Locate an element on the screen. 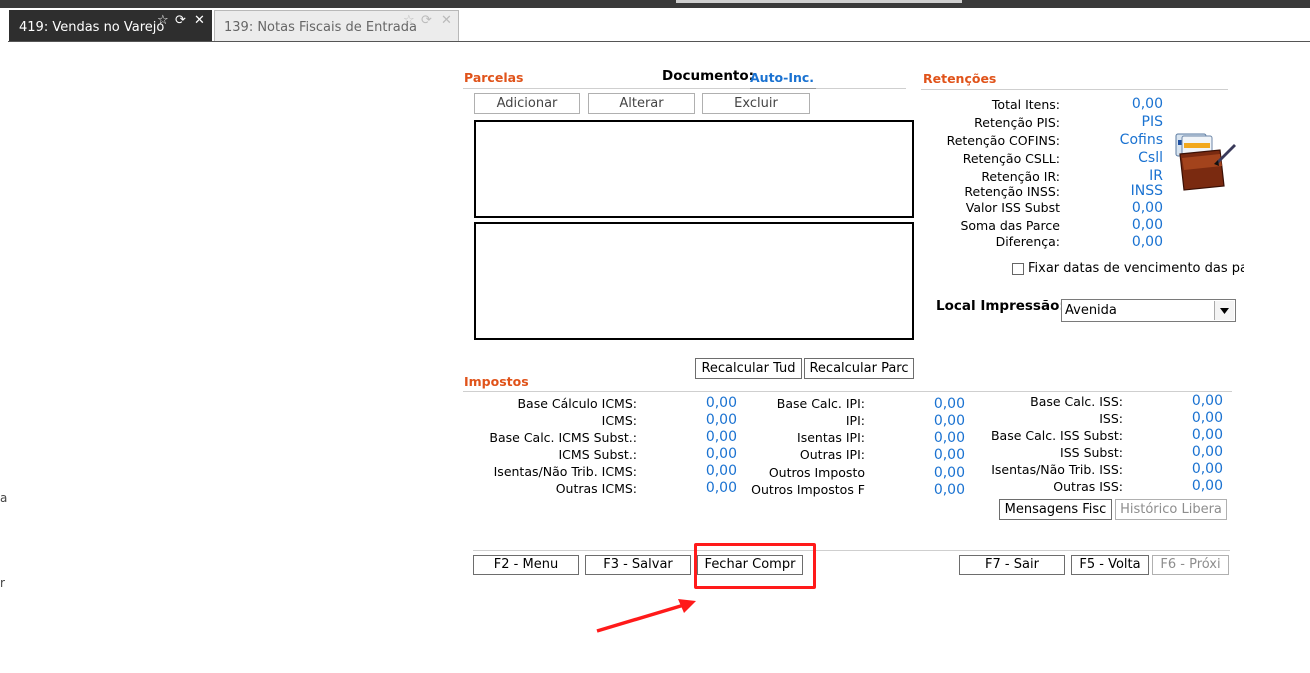 This screenshot has height=673, width=1310. tab-bar-divider is located at coordinates (659, 41).